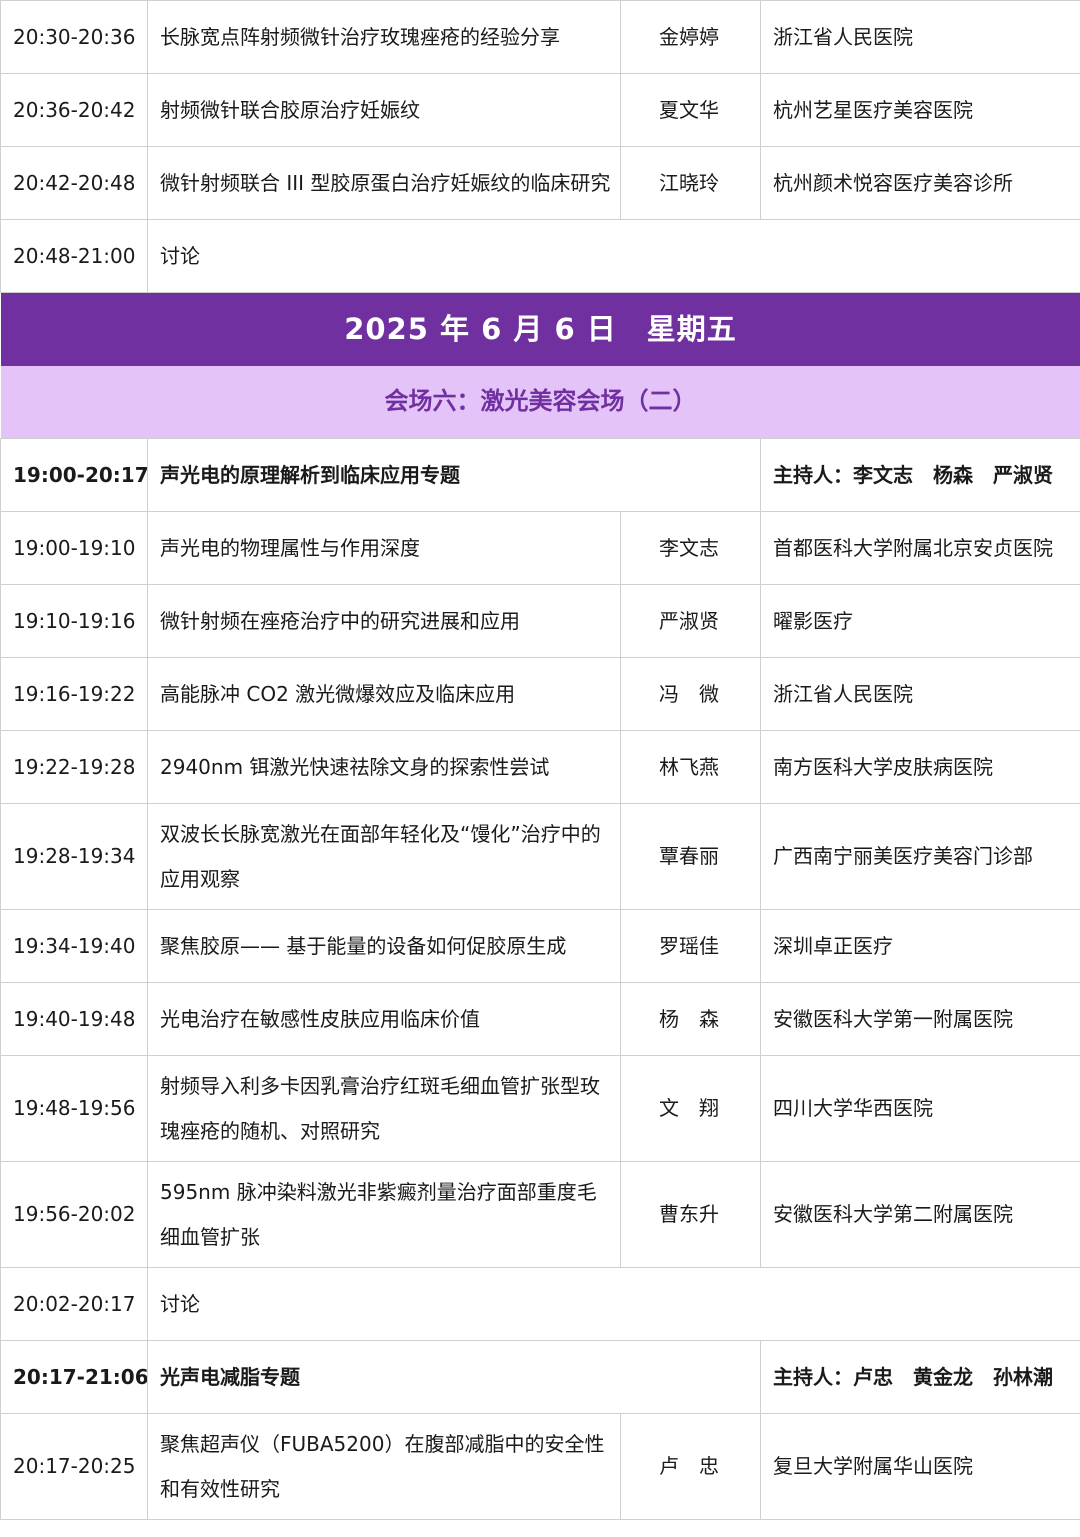 The height and width of the screenshot is (1537, 1080). What do you see at coordinates (690, 1466) in the screenshot?
I see `speaker-cell: 卢 忠` at bounding box center [690, 1466].